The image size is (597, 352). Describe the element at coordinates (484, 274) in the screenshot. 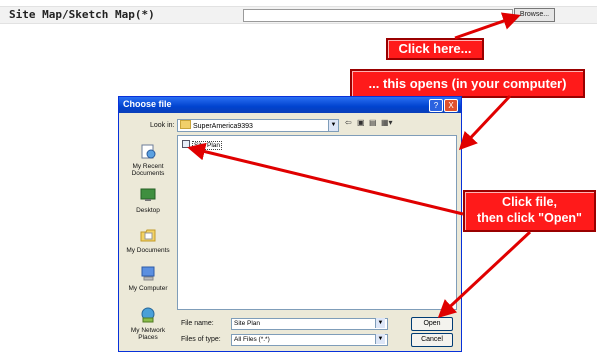

I see `arrow-to-open` at that location.